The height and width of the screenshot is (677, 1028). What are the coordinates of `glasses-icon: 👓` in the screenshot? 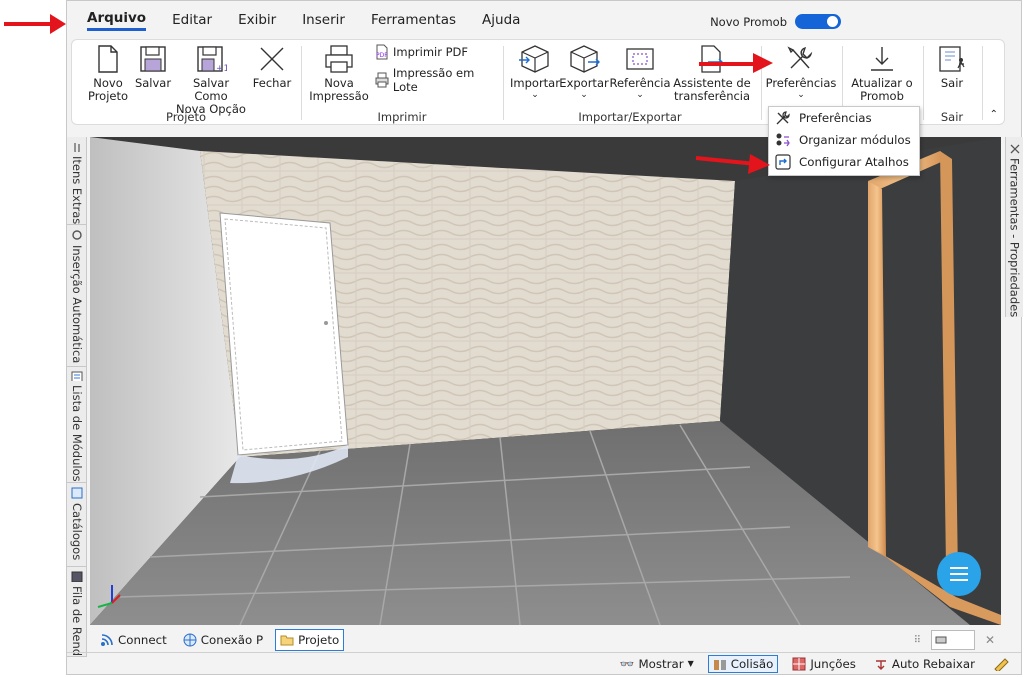 It's located at (627, 663).